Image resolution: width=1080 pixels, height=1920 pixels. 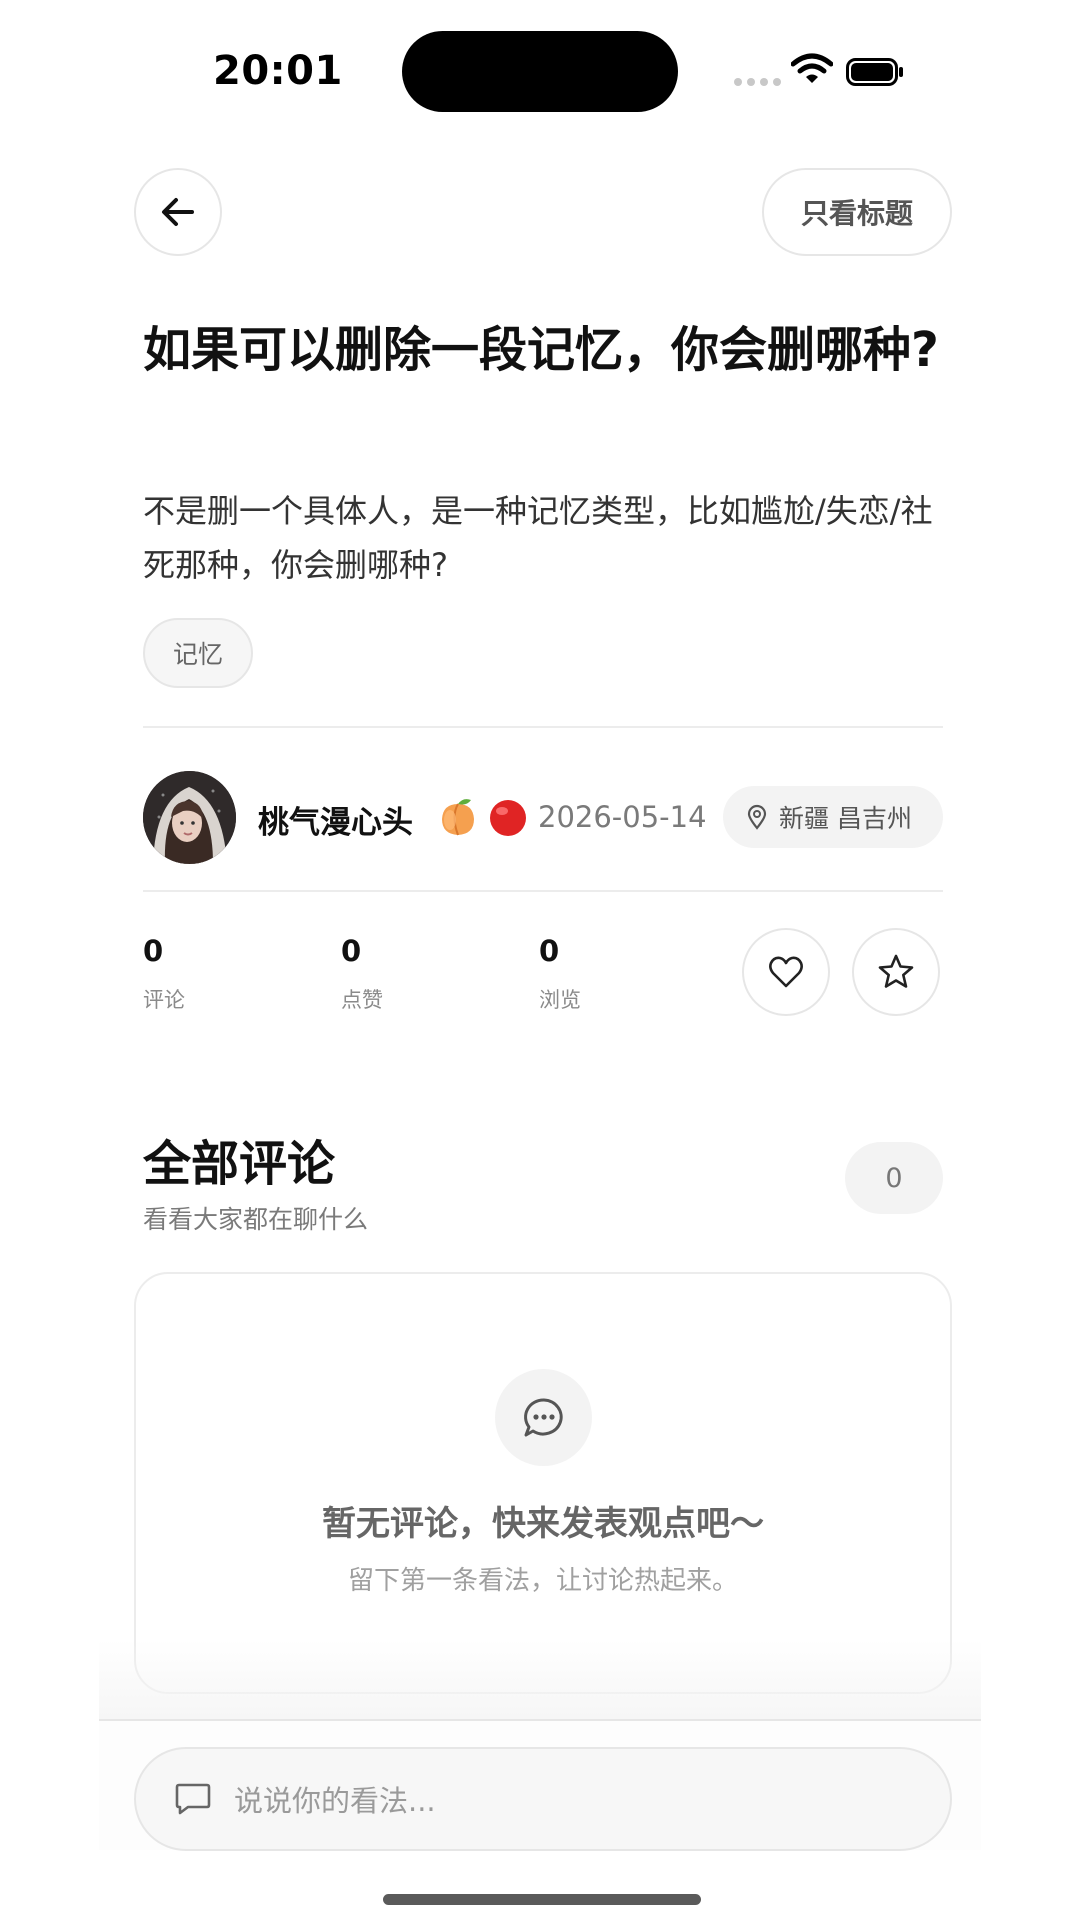 I want to click on stat-likes-value: 0, so click(x=351, y=951).